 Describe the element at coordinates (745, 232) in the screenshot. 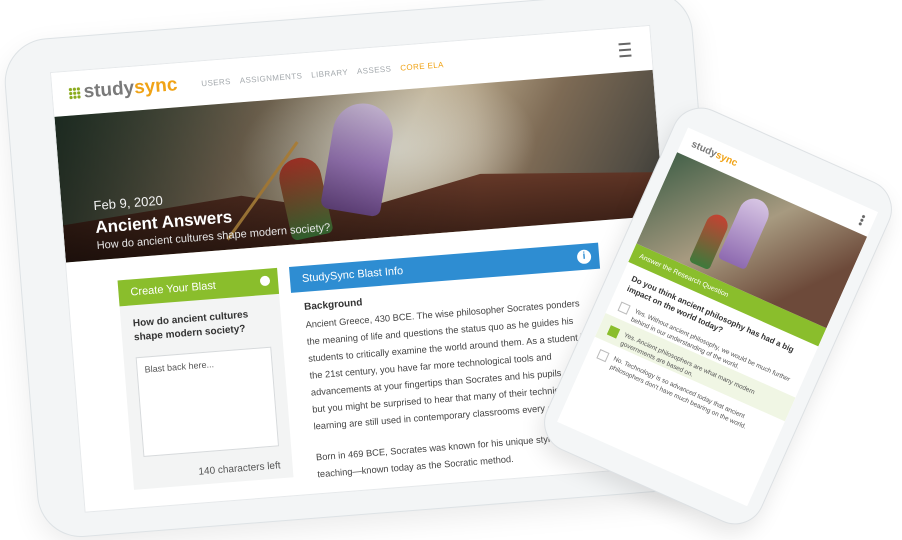

I see `phone-hero-dancer` at that location.